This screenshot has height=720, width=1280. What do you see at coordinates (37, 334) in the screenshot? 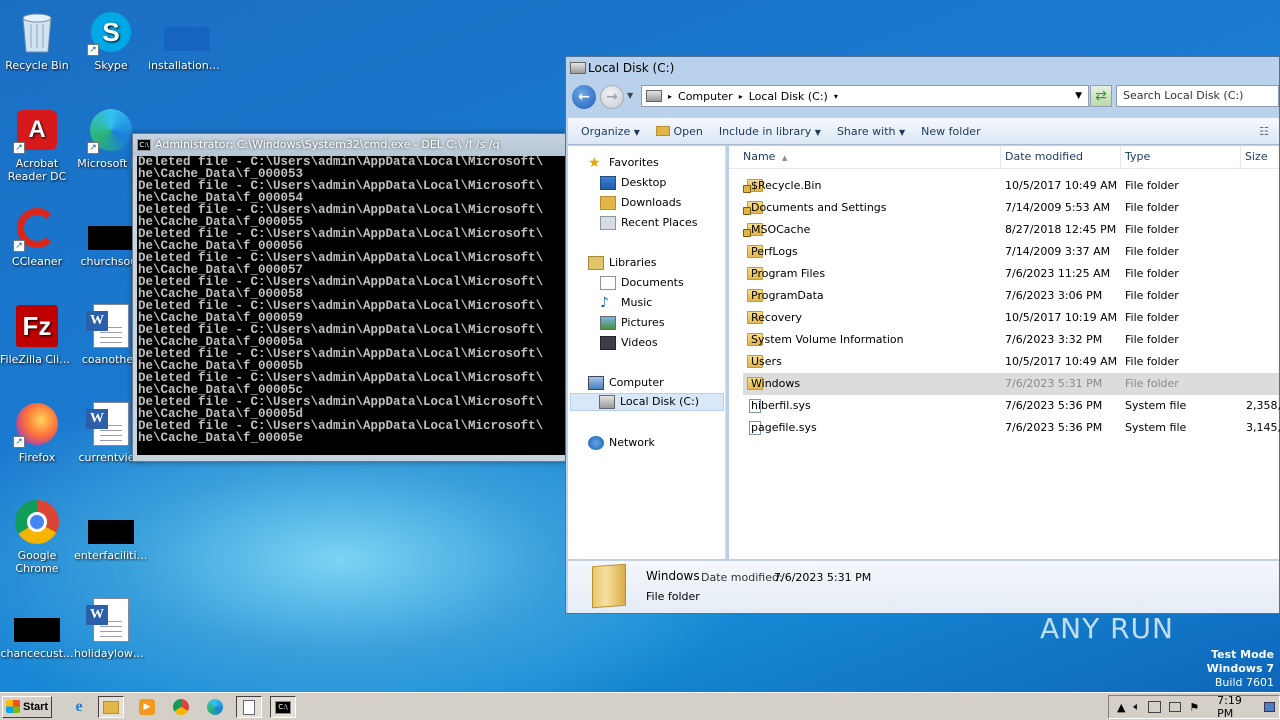
I see `desktop-icon-filezilla: Fz FileZilla Client` at bounding box center [37, 334].